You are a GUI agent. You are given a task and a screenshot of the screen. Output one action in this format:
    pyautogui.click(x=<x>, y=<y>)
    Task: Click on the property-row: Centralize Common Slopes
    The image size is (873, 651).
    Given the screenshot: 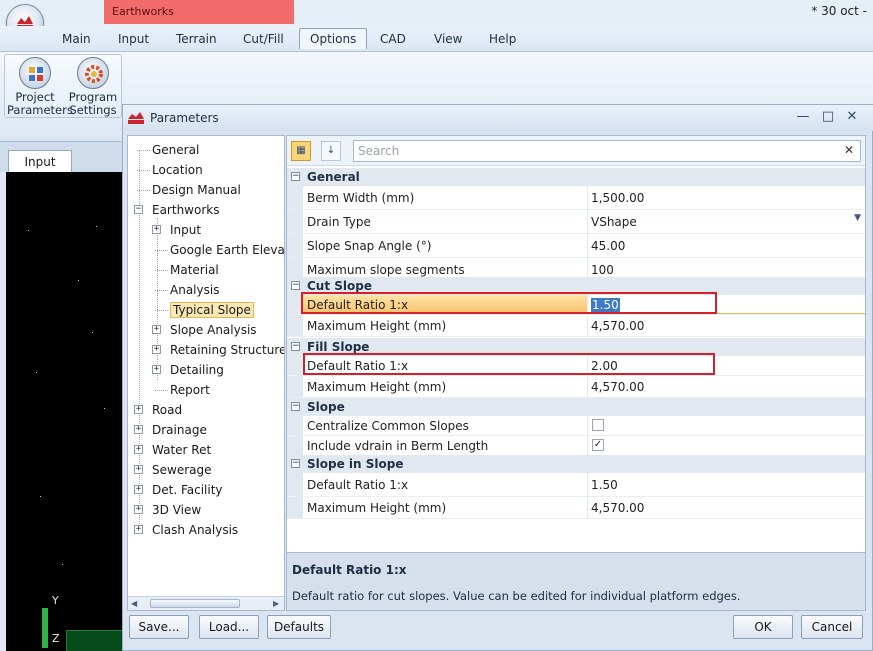 What is the action you would take?
    pyautogui.click(x=576, y=426)
    